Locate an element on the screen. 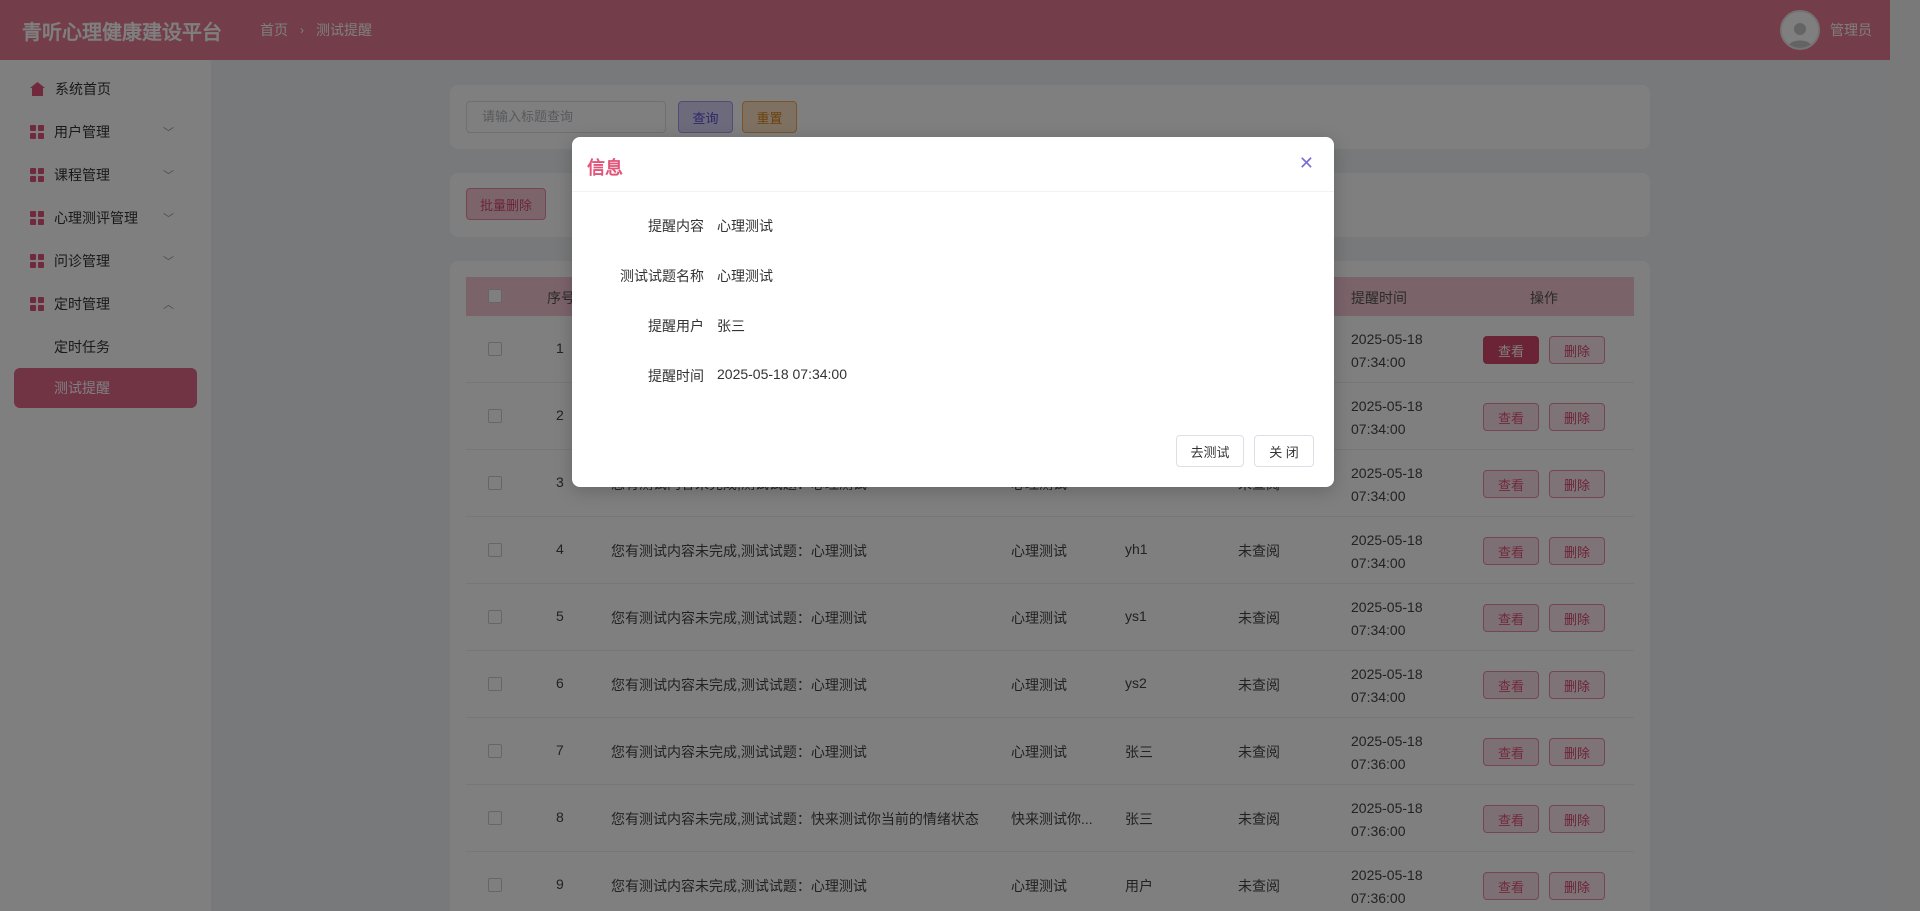 This screenshot has height=911, width=1920. field-value-test-name: 心理测试 is located at coordinates (745, 276).